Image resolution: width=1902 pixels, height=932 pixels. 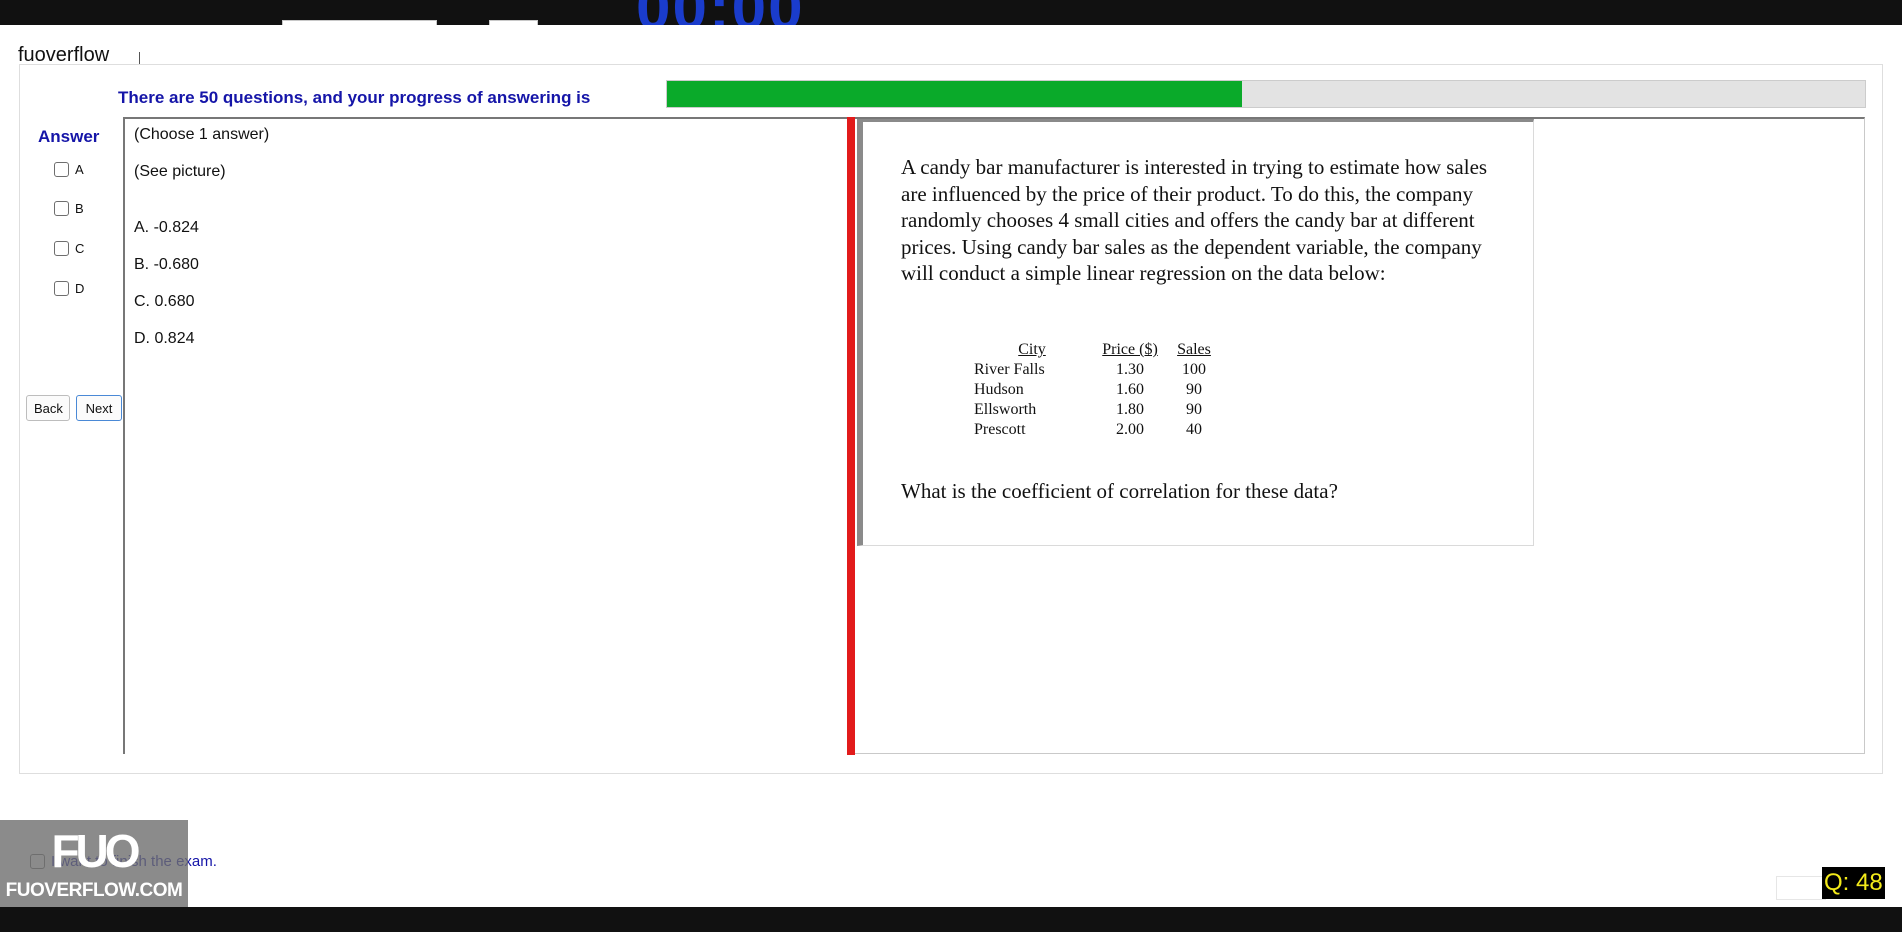 I want to click on answer-b-checkbox, so click(x=61, y=208).